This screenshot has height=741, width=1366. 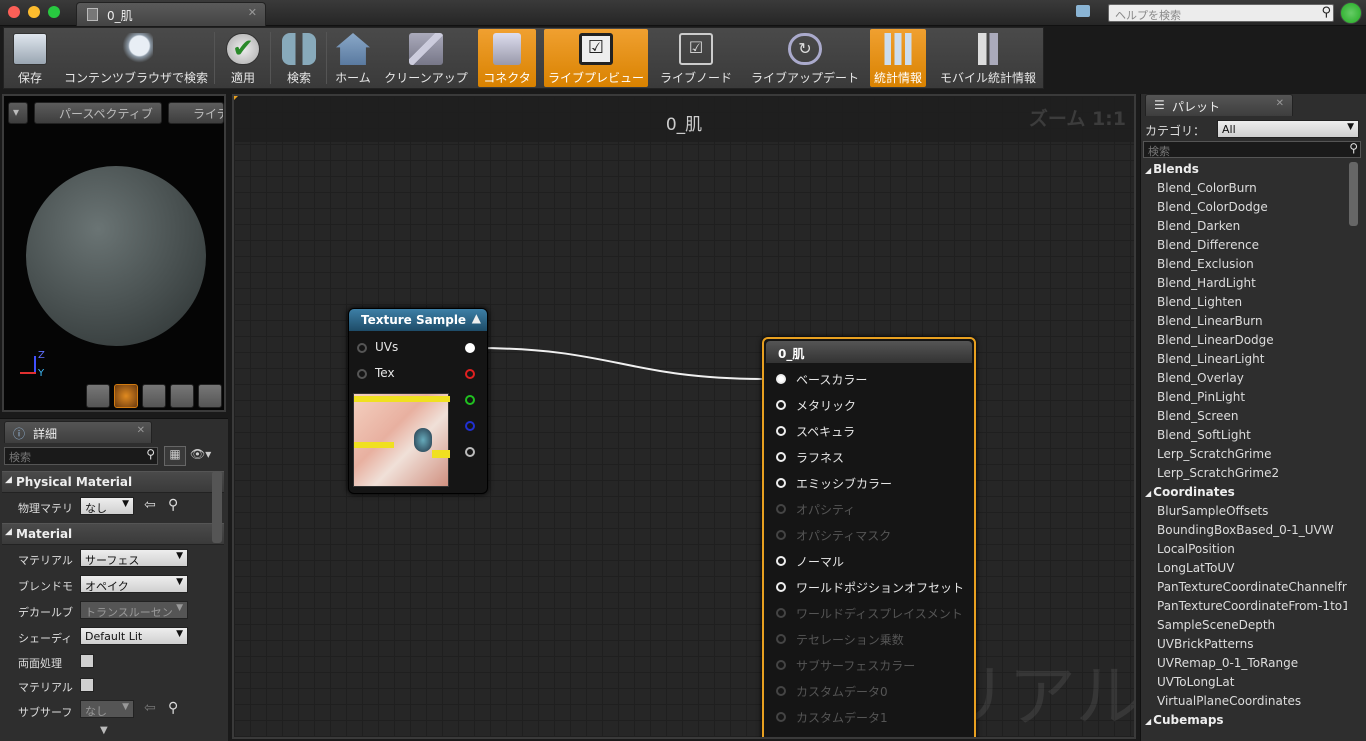 I want to click on palette-item: LongLatToUV, so click(x=1195, y=568).